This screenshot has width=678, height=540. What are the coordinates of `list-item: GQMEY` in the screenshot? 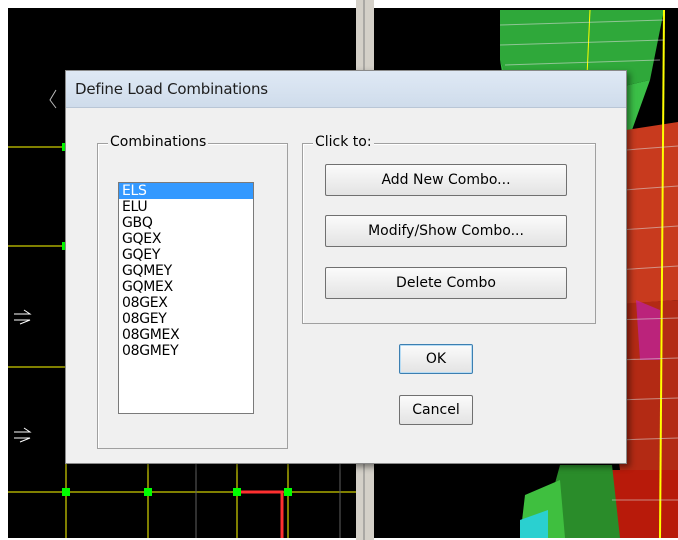 It's located at (186, 271).